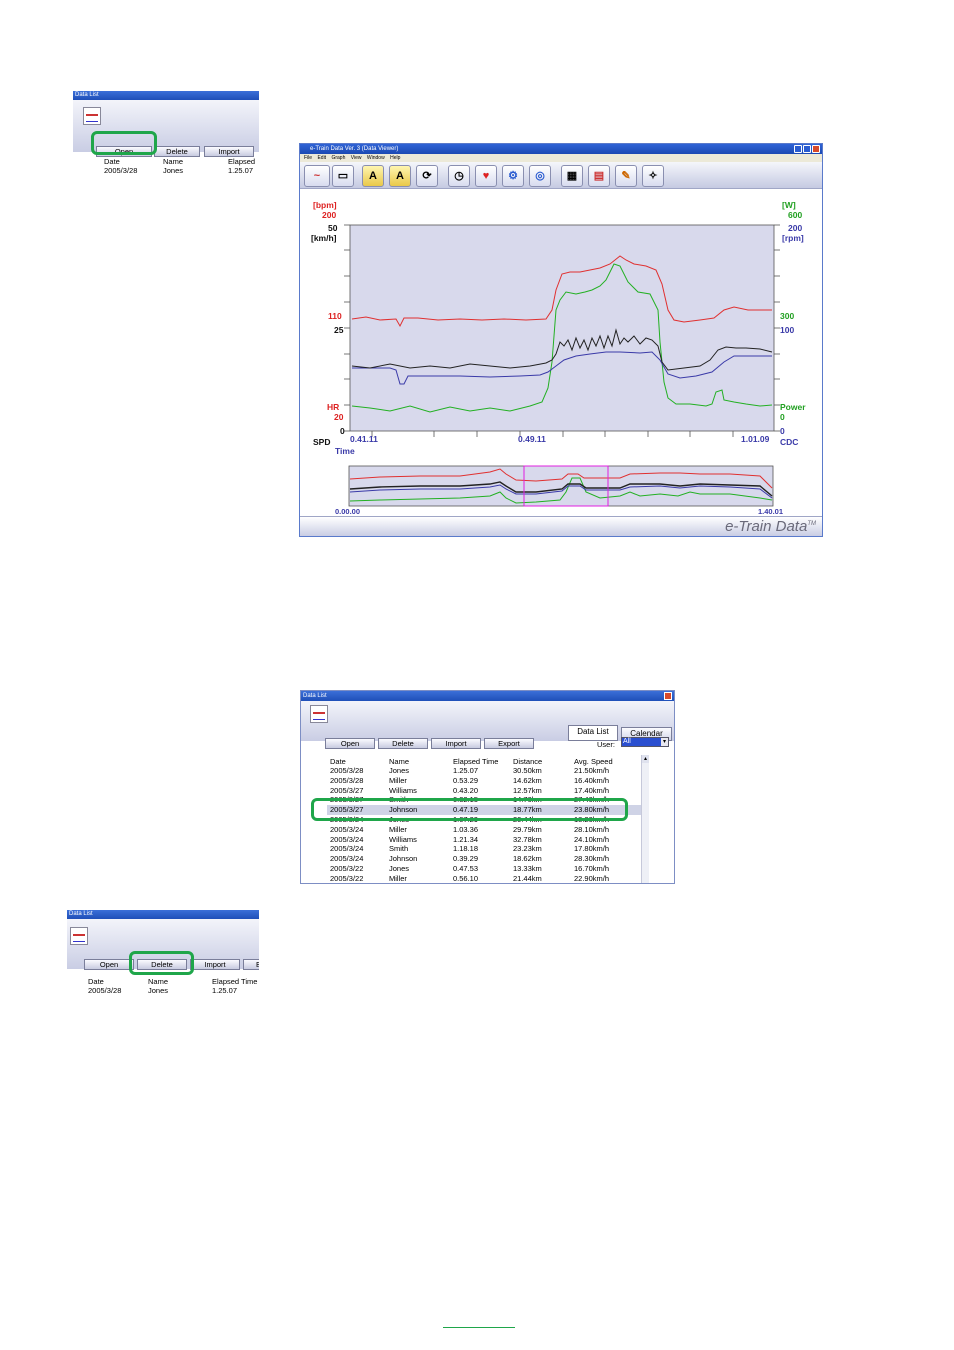 The width and height of the screenshot is (954, 1350). Describe the element at coordinates (333, 407) in the screenshot. I see `hr-label: HR` at that location.